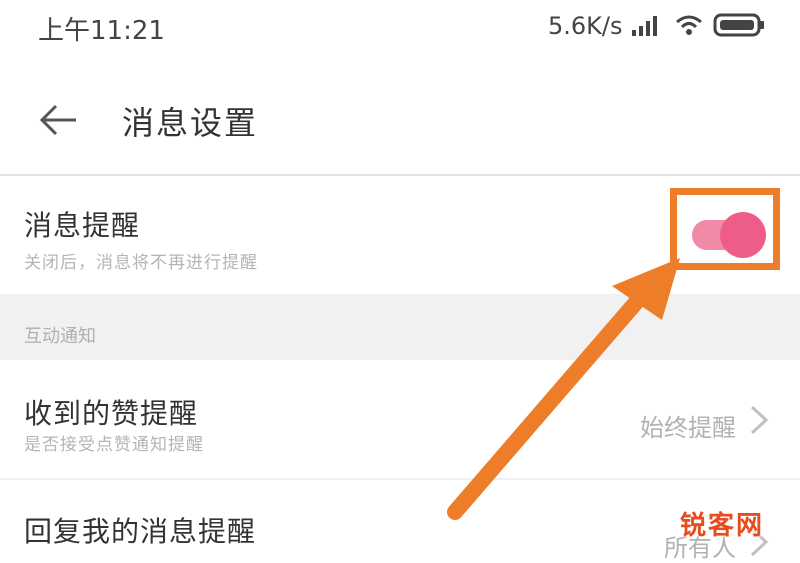 This screenshot has width=800, height=563. What do you see at coordinates (738, 25) in the screenshot?
I see `battery-icon` at bounding box center [738, 25].